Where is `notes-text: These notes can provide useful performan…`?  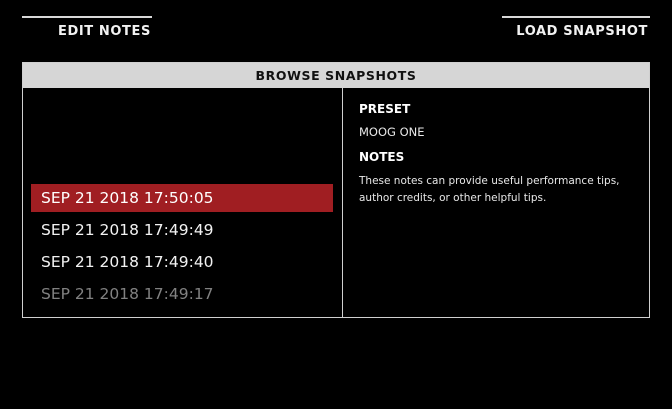 notes-text: These notes can provide useful performan… is located at coordinates (489, 189).